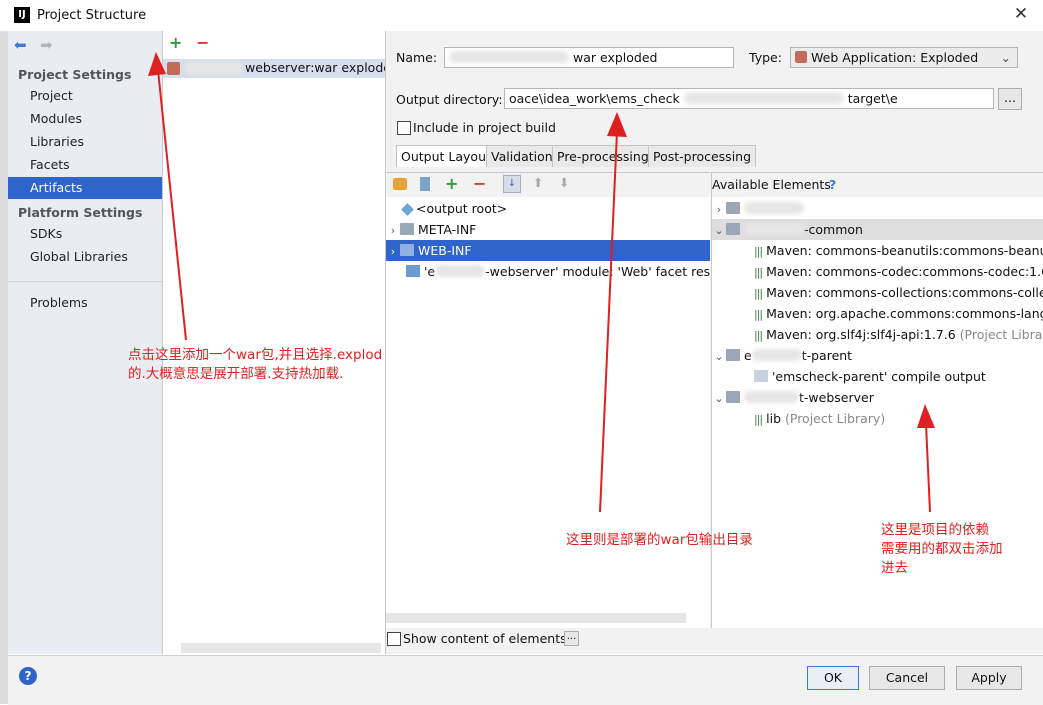 This screenshot has width=1043, height=705. I want to click on annotation-output-dir: 这里则是部署的war包输出目录, so click(659, 540).